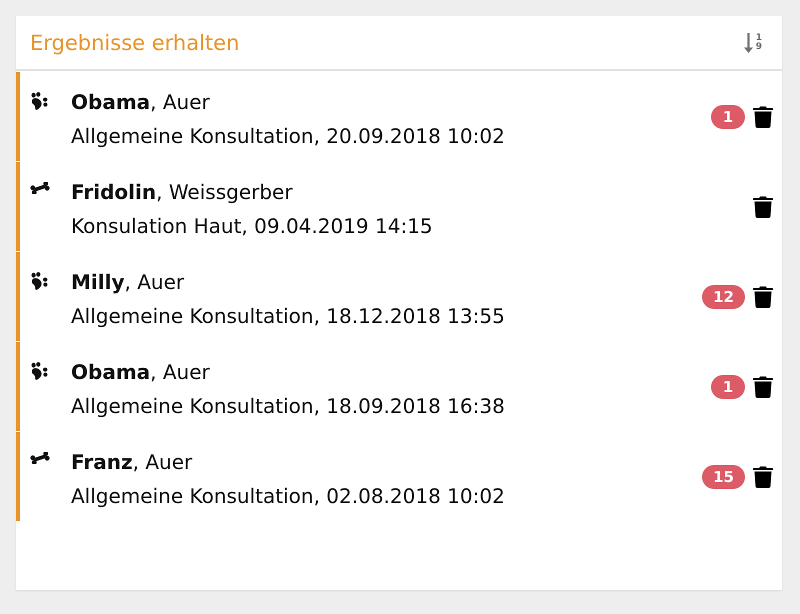 This screenshot has width=800, height=614. I want to click on consultation-text: Konsulation Haut, 09.04.2019 14:15, so click(252, 226).